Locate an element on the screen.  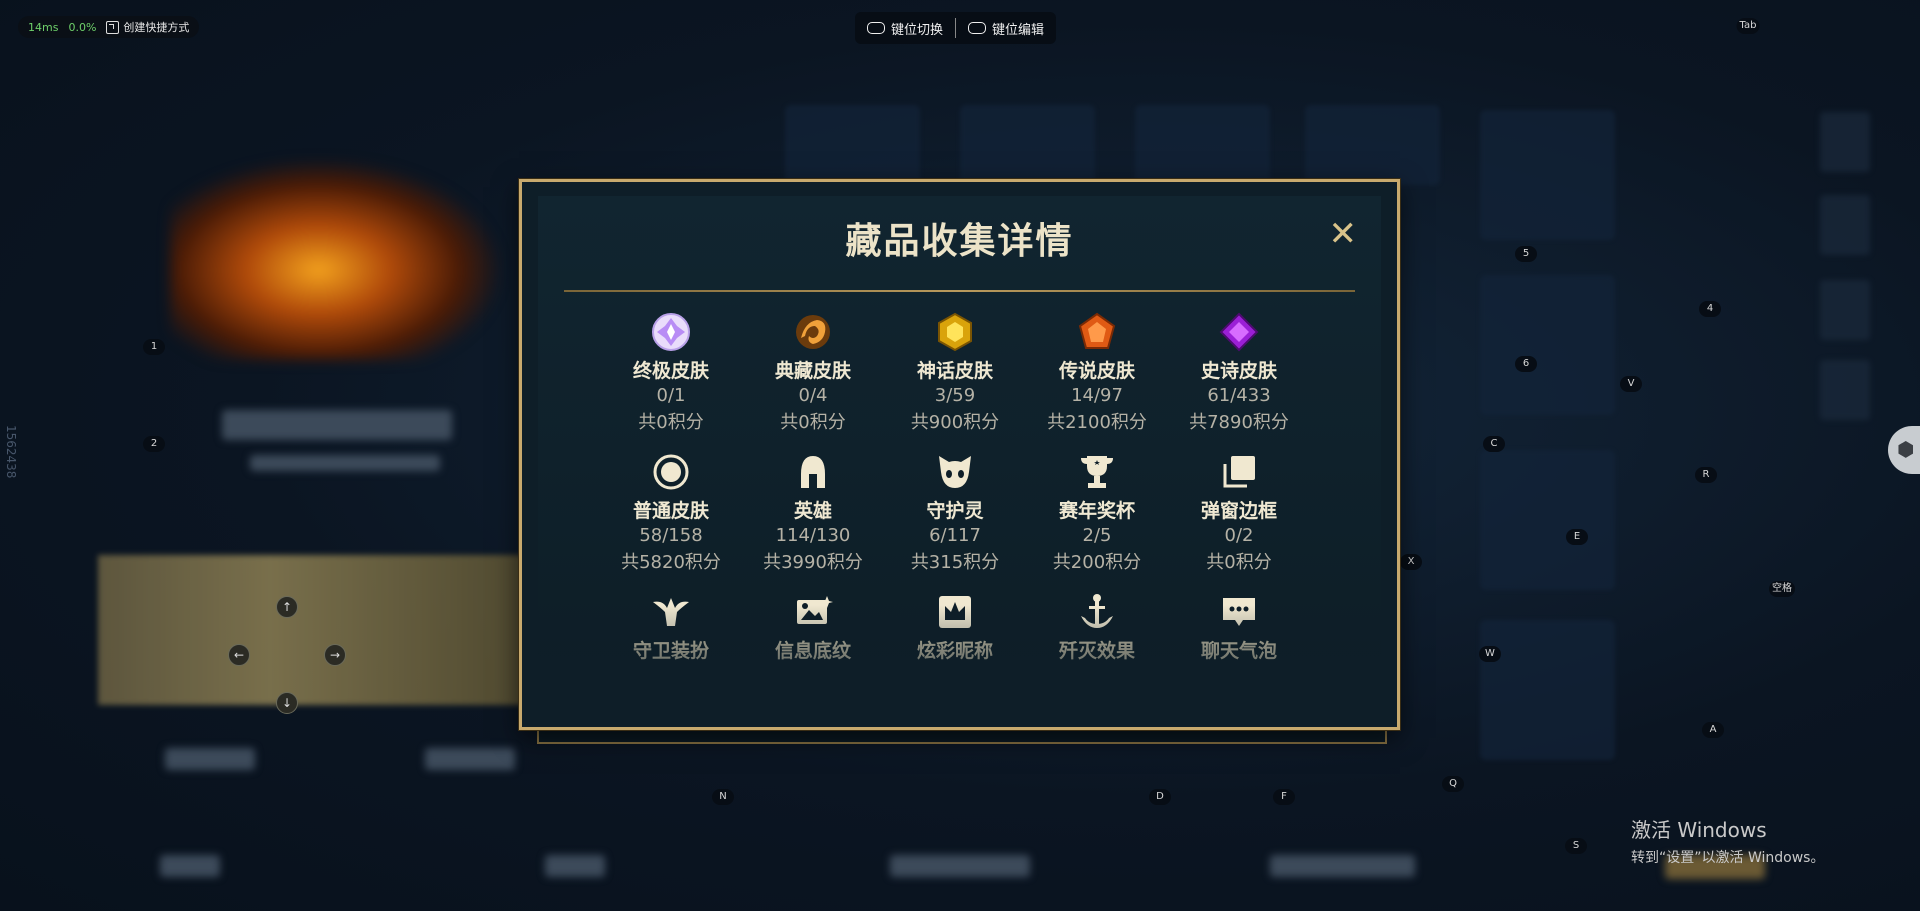
watermark-title: 激活 Windows is located at coordinates (1699, 830).